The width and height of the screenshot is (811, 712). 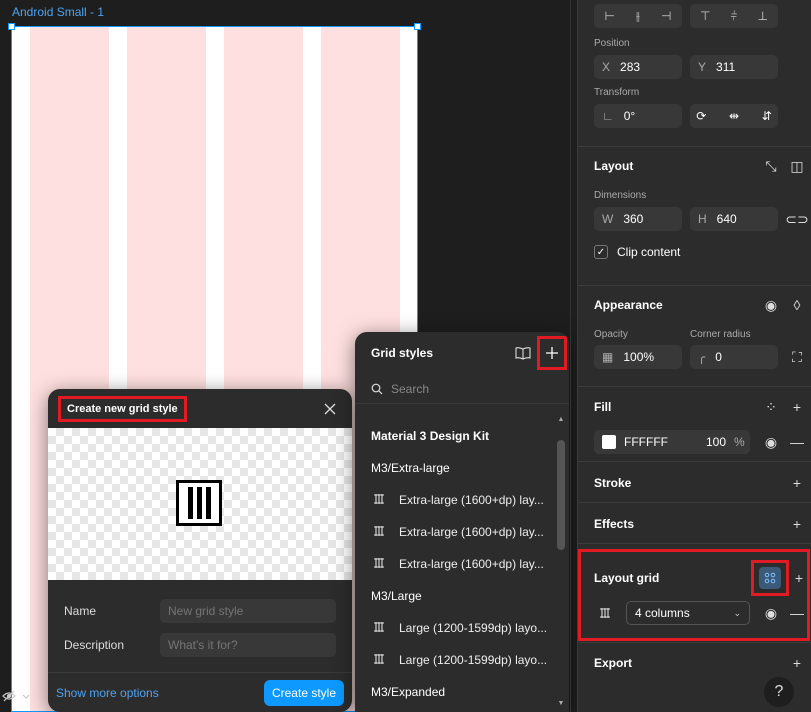 I want to click on description-row: Description, so click(x=200, y=645).